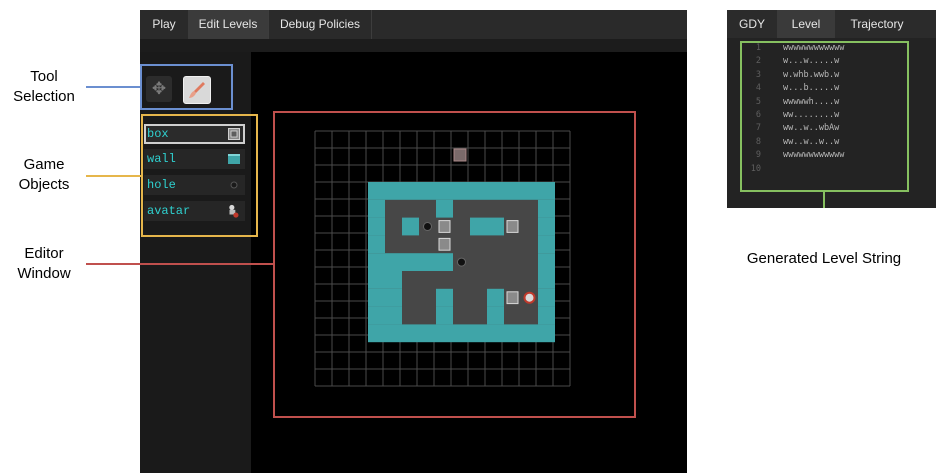 Image resolution: width=936 pixels, height=473 pixels. I want to click on tab-level: Level, so click(806, 24).